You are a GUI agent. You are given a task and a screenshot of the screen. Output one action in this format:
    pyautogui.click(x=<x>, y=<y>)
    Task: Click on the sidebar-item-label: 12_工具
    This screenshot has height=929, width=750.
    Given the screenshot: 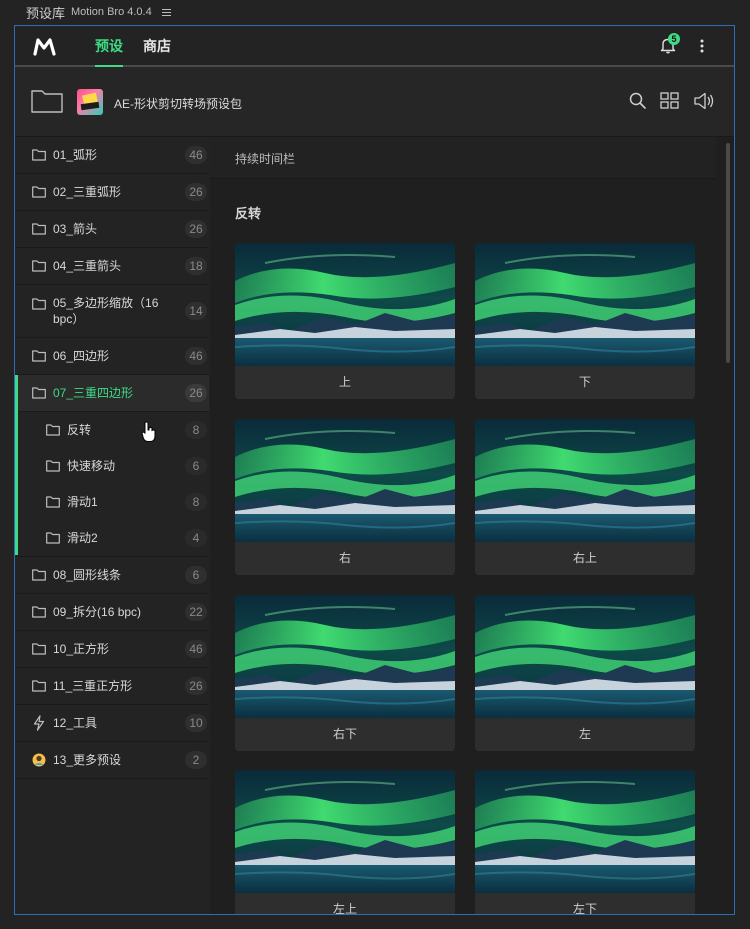 What is the action you would take?
    pyautogui.click(x=75, y=723)
    